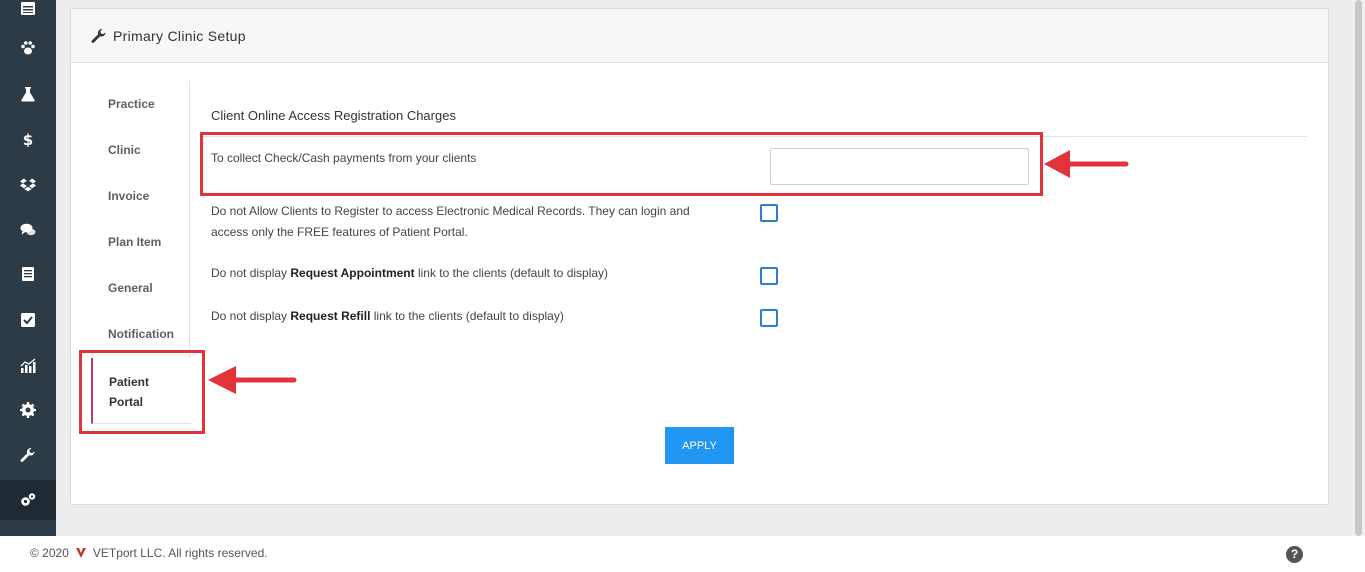 This screenshot has width=1365, height=572. Describe the element at coordinates (130, 288) in the screenshot. I see `tab-general: General` at that location.